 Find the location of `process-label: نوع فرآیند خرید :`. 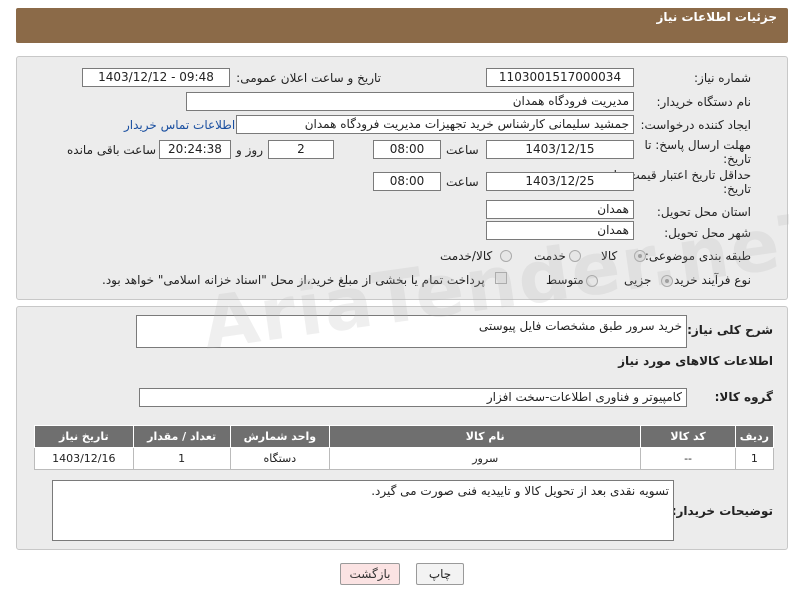

process-label: نوع فرآیند خرید : is located at coordinates (708, 280).